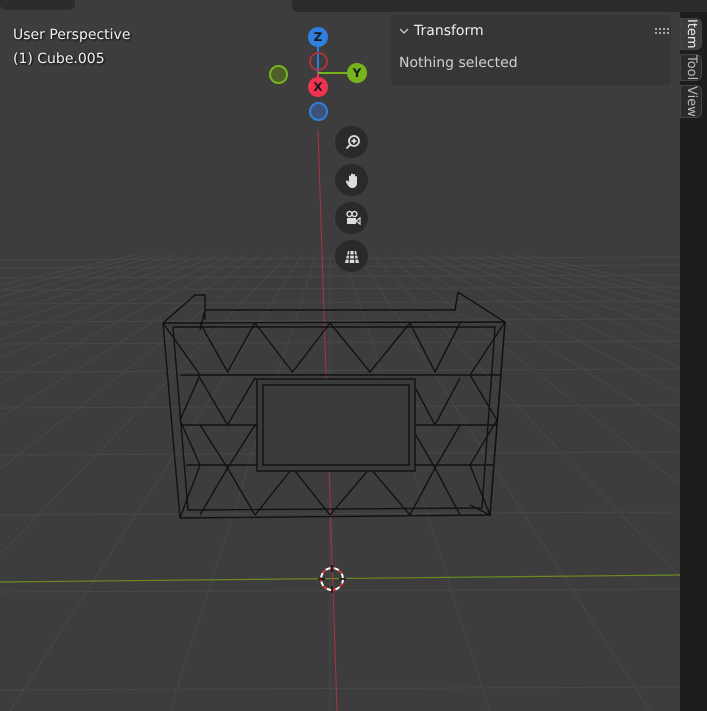  Describe the element at coordinates (71, 35) in the screenshot. I see `view-name: User Perspective` at that location.